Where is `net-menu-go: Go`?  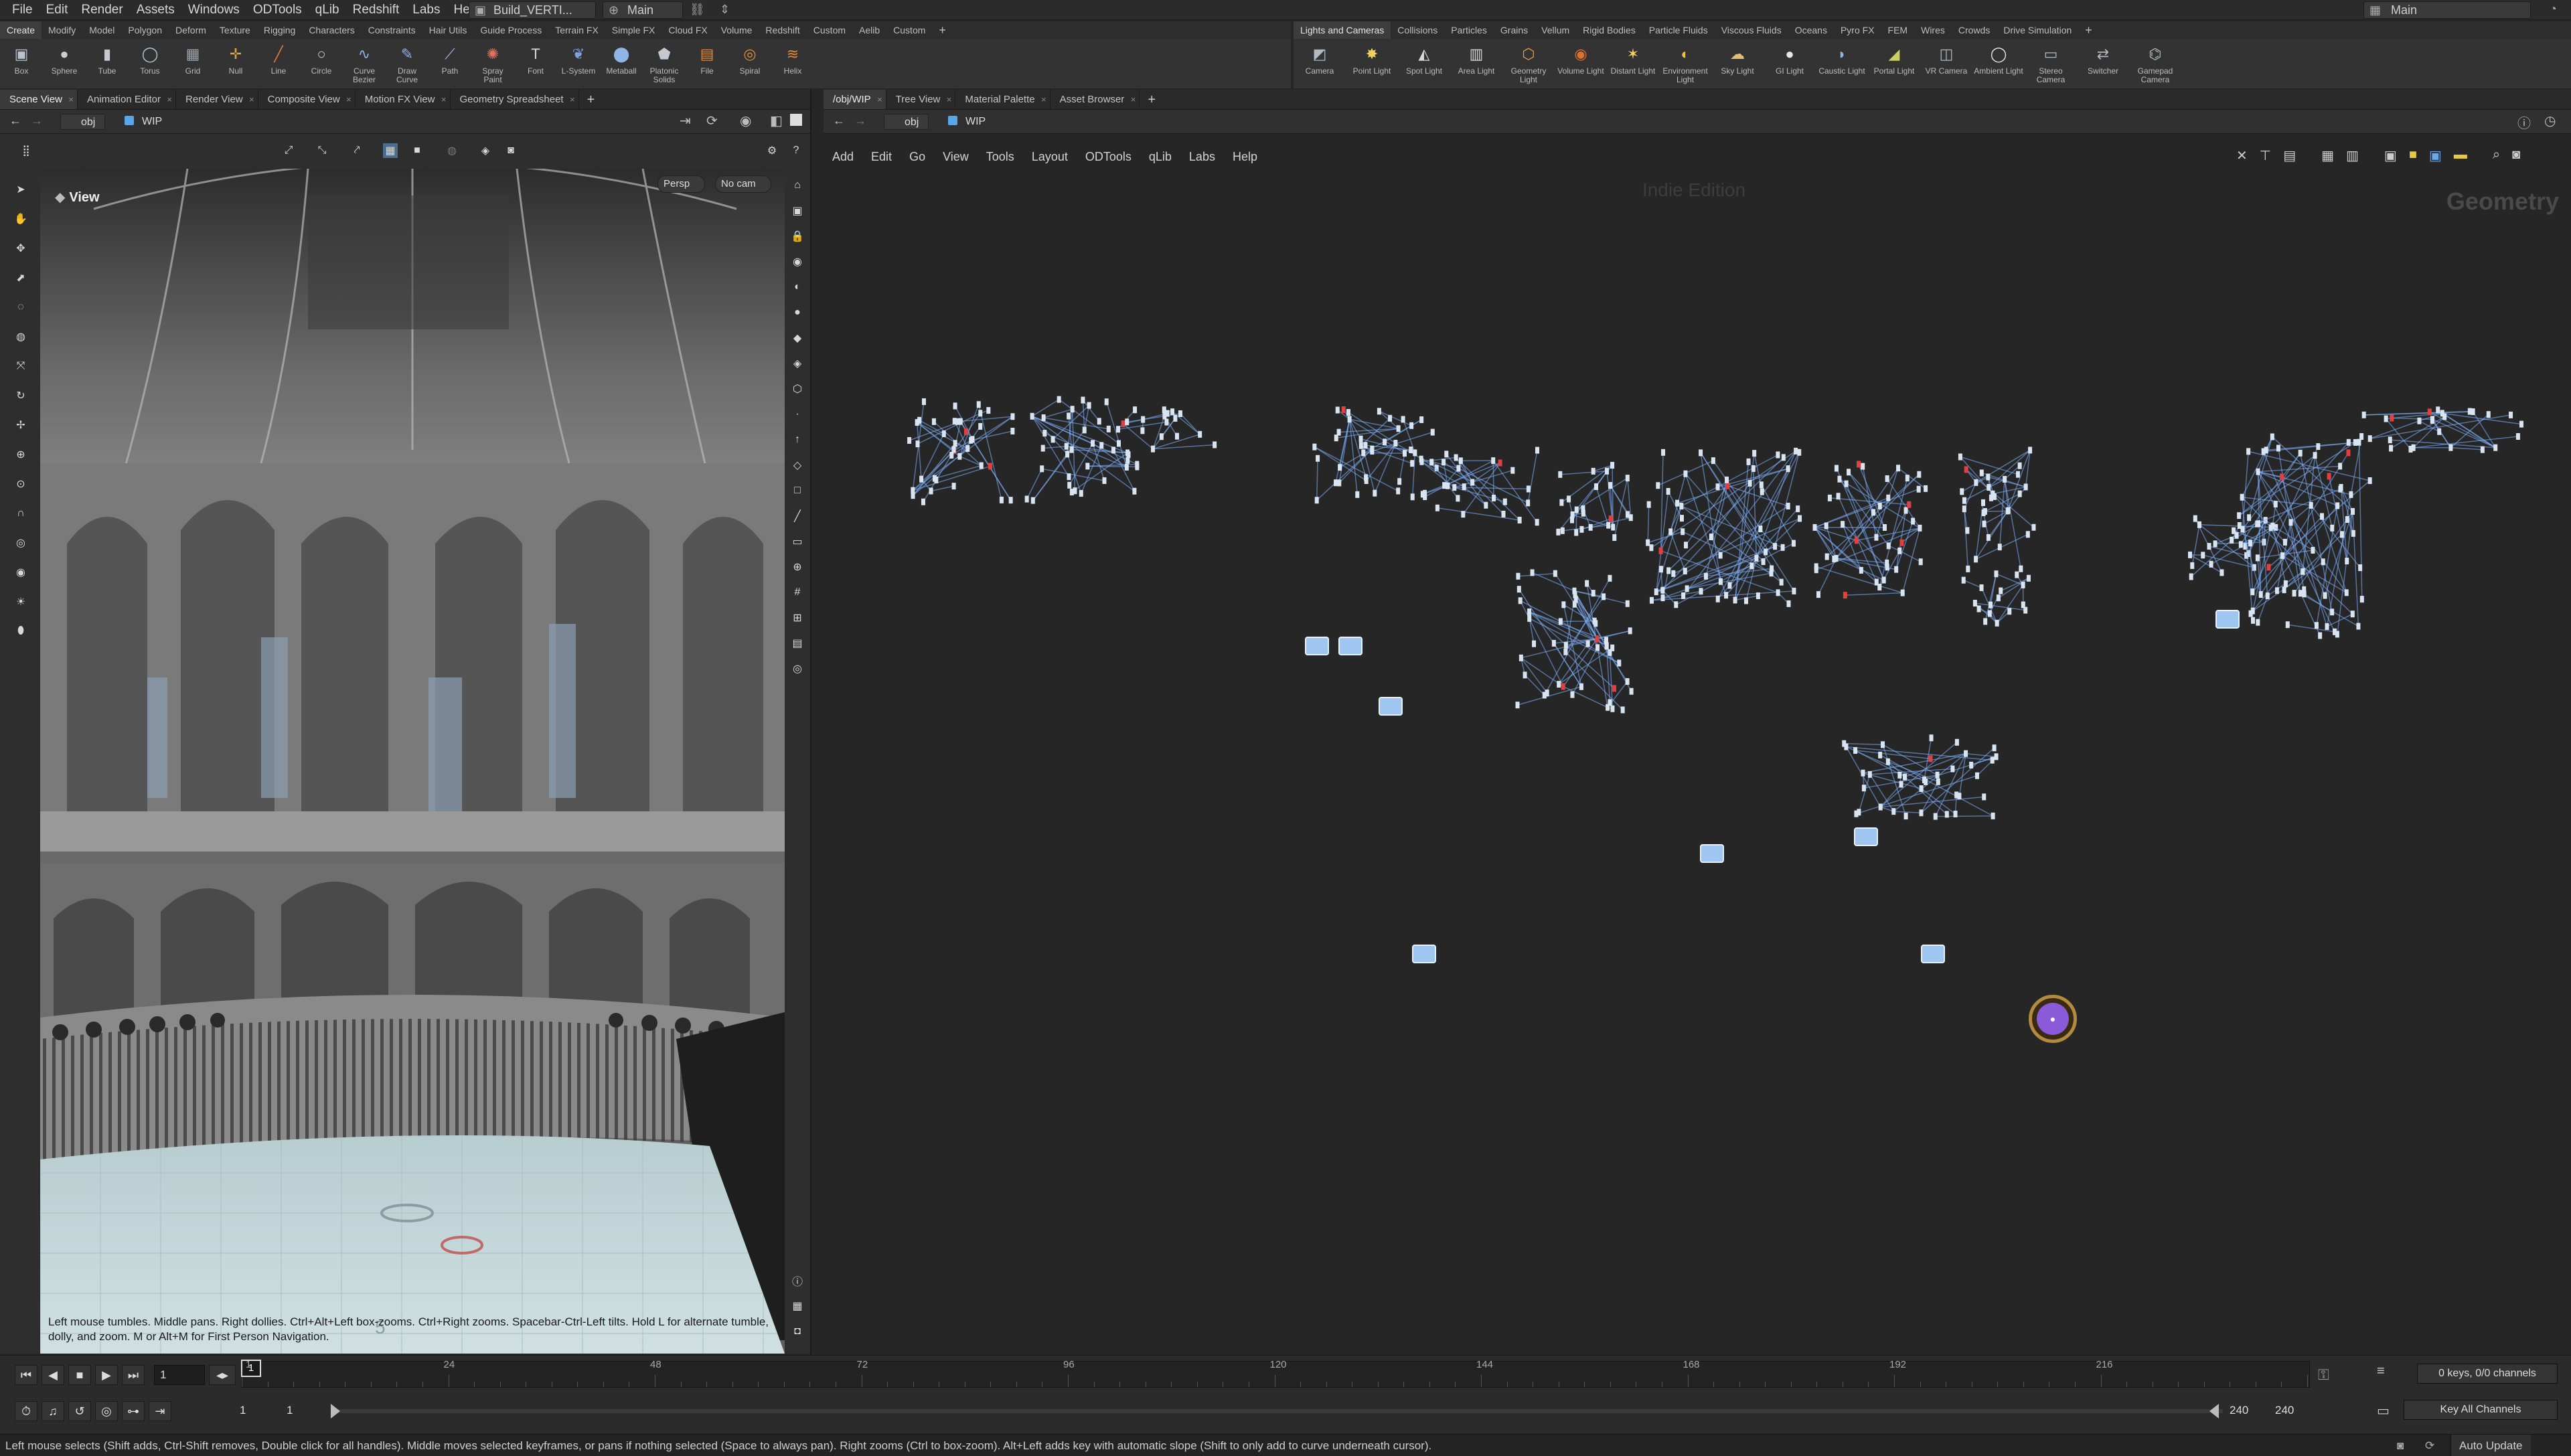
net-menu-go: Go is located at coordinates (918, 157).